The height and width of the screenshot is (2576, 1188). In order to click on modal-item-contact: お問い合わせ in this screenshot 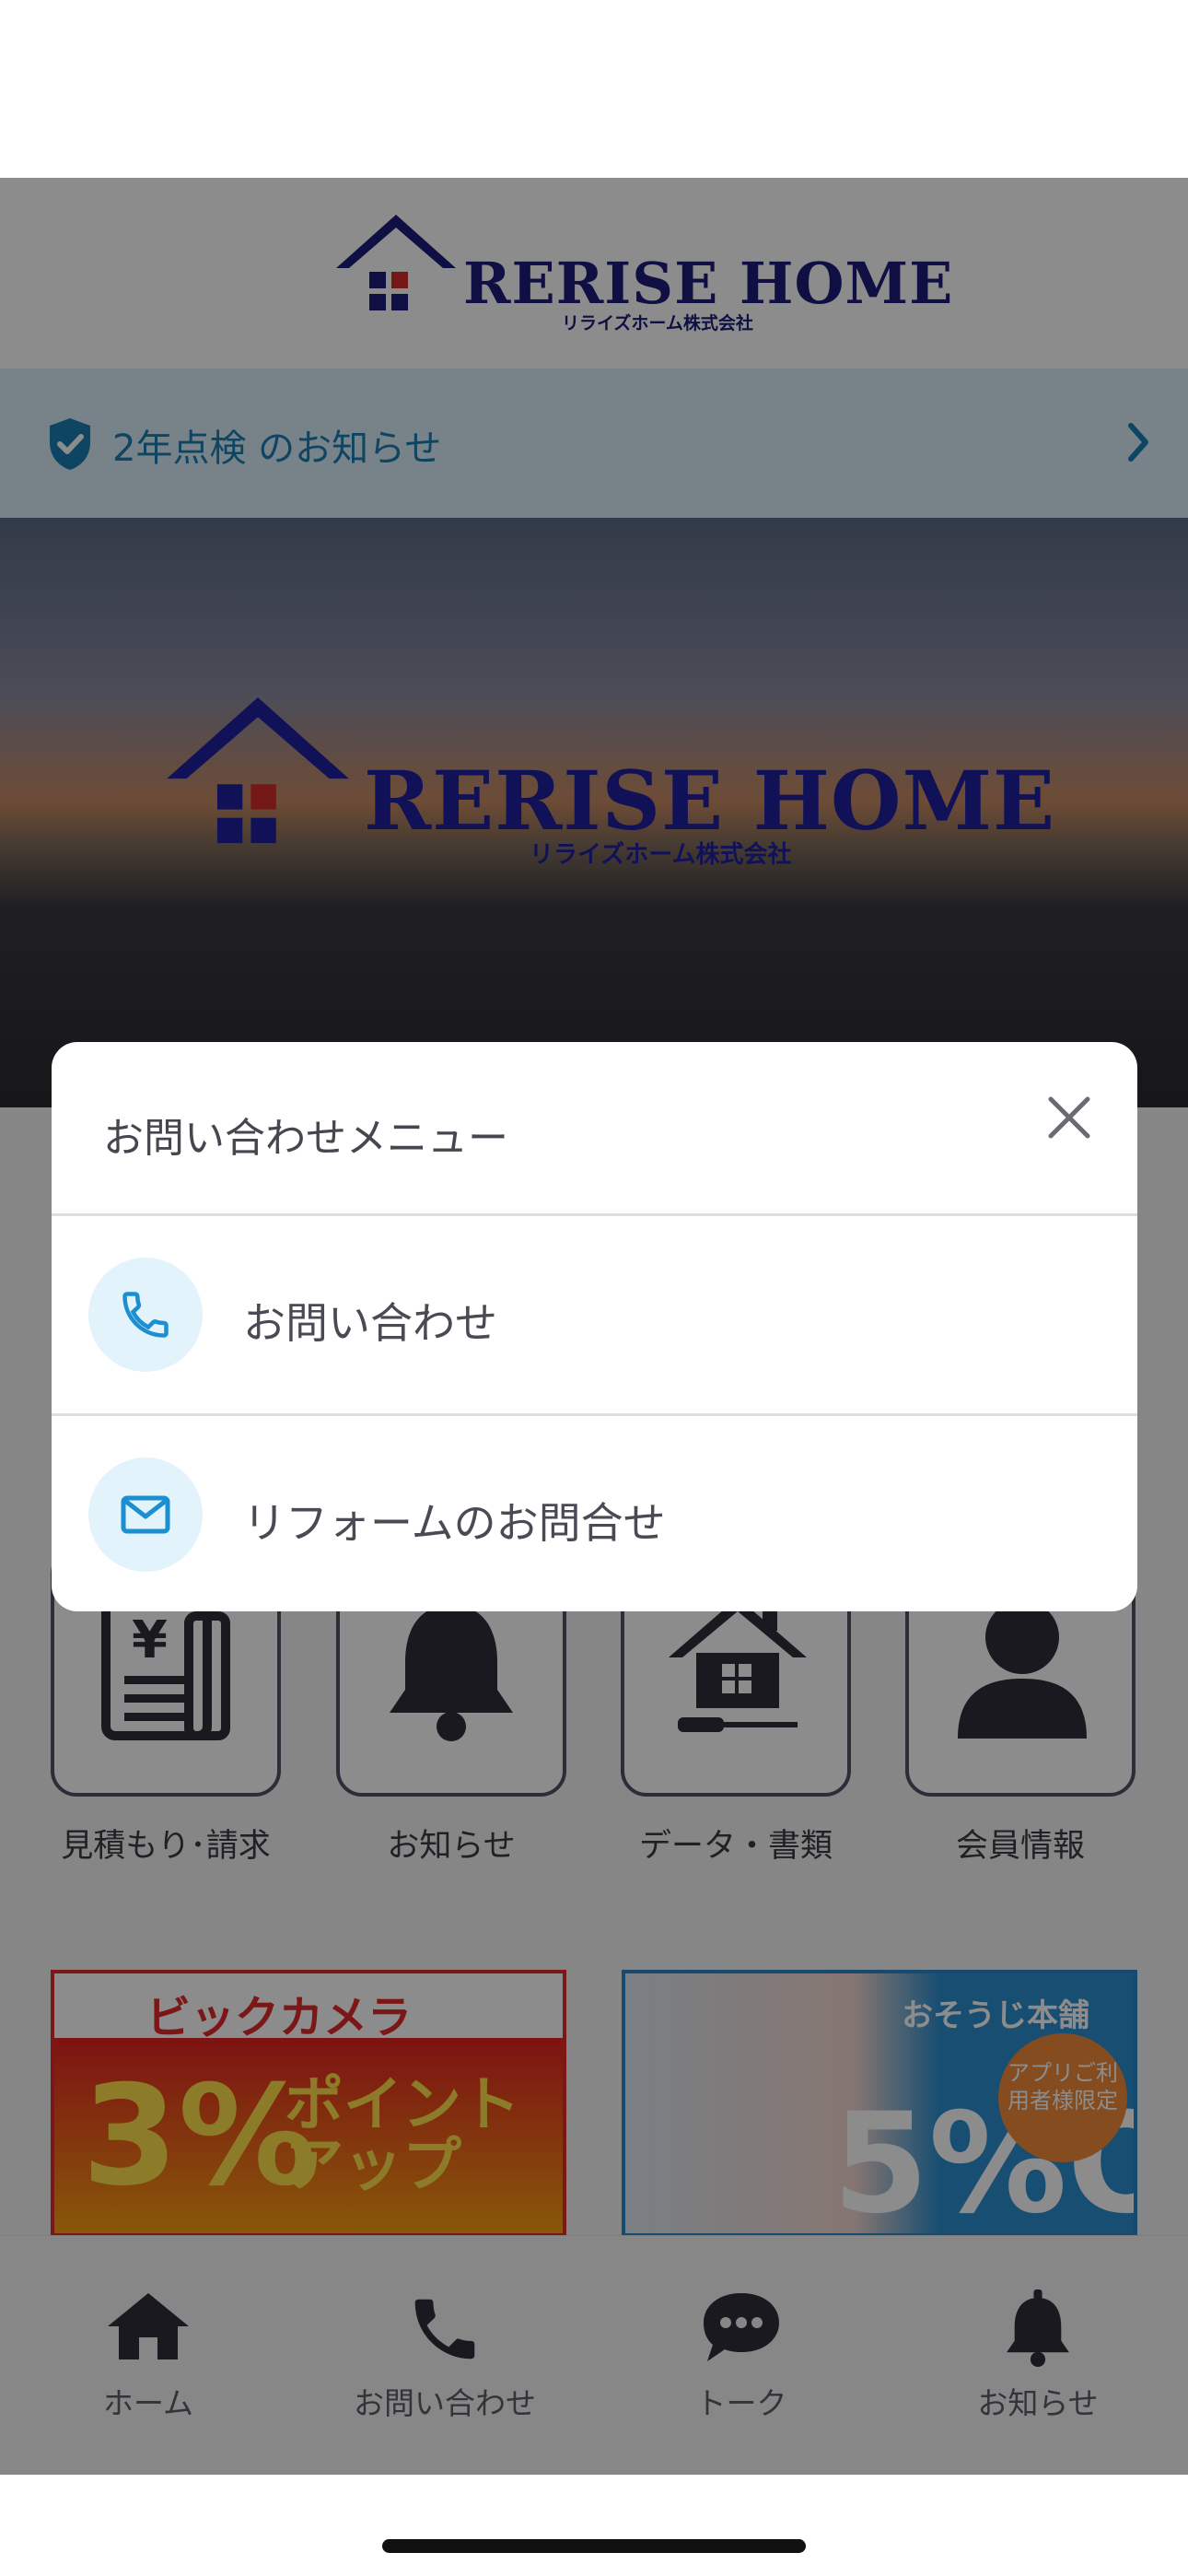, I will do `click(594, 1314)`.